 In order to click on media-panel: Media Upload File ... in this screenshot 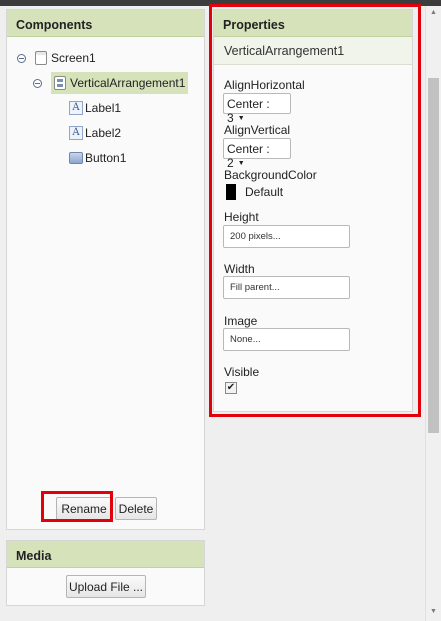, I will do `click(105, 573)`.